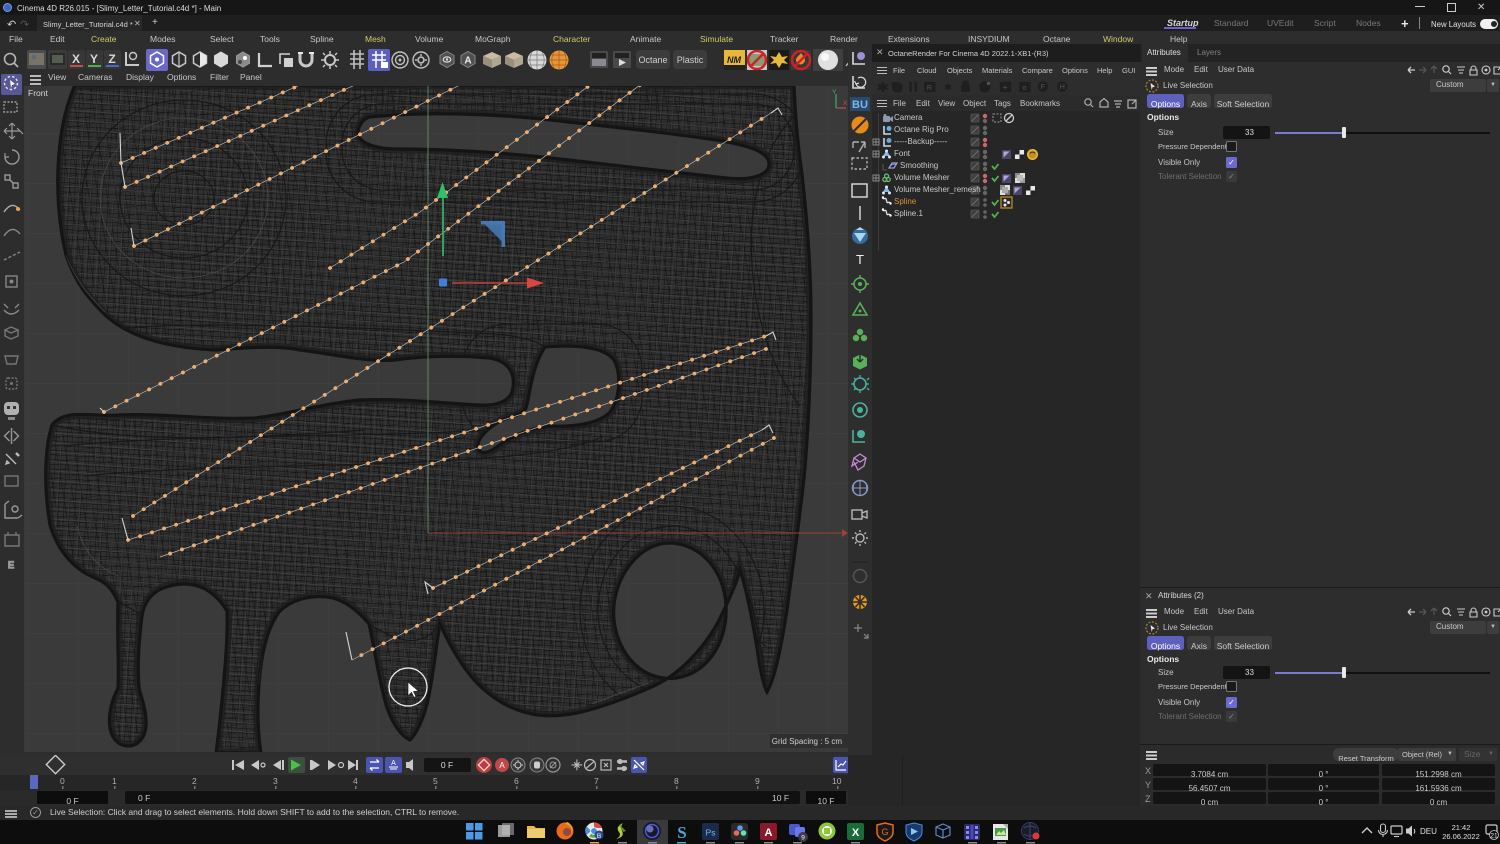  Describe the element at coordinates (1043, 87) in the screenshot. I see `svg-text: F` at that location.